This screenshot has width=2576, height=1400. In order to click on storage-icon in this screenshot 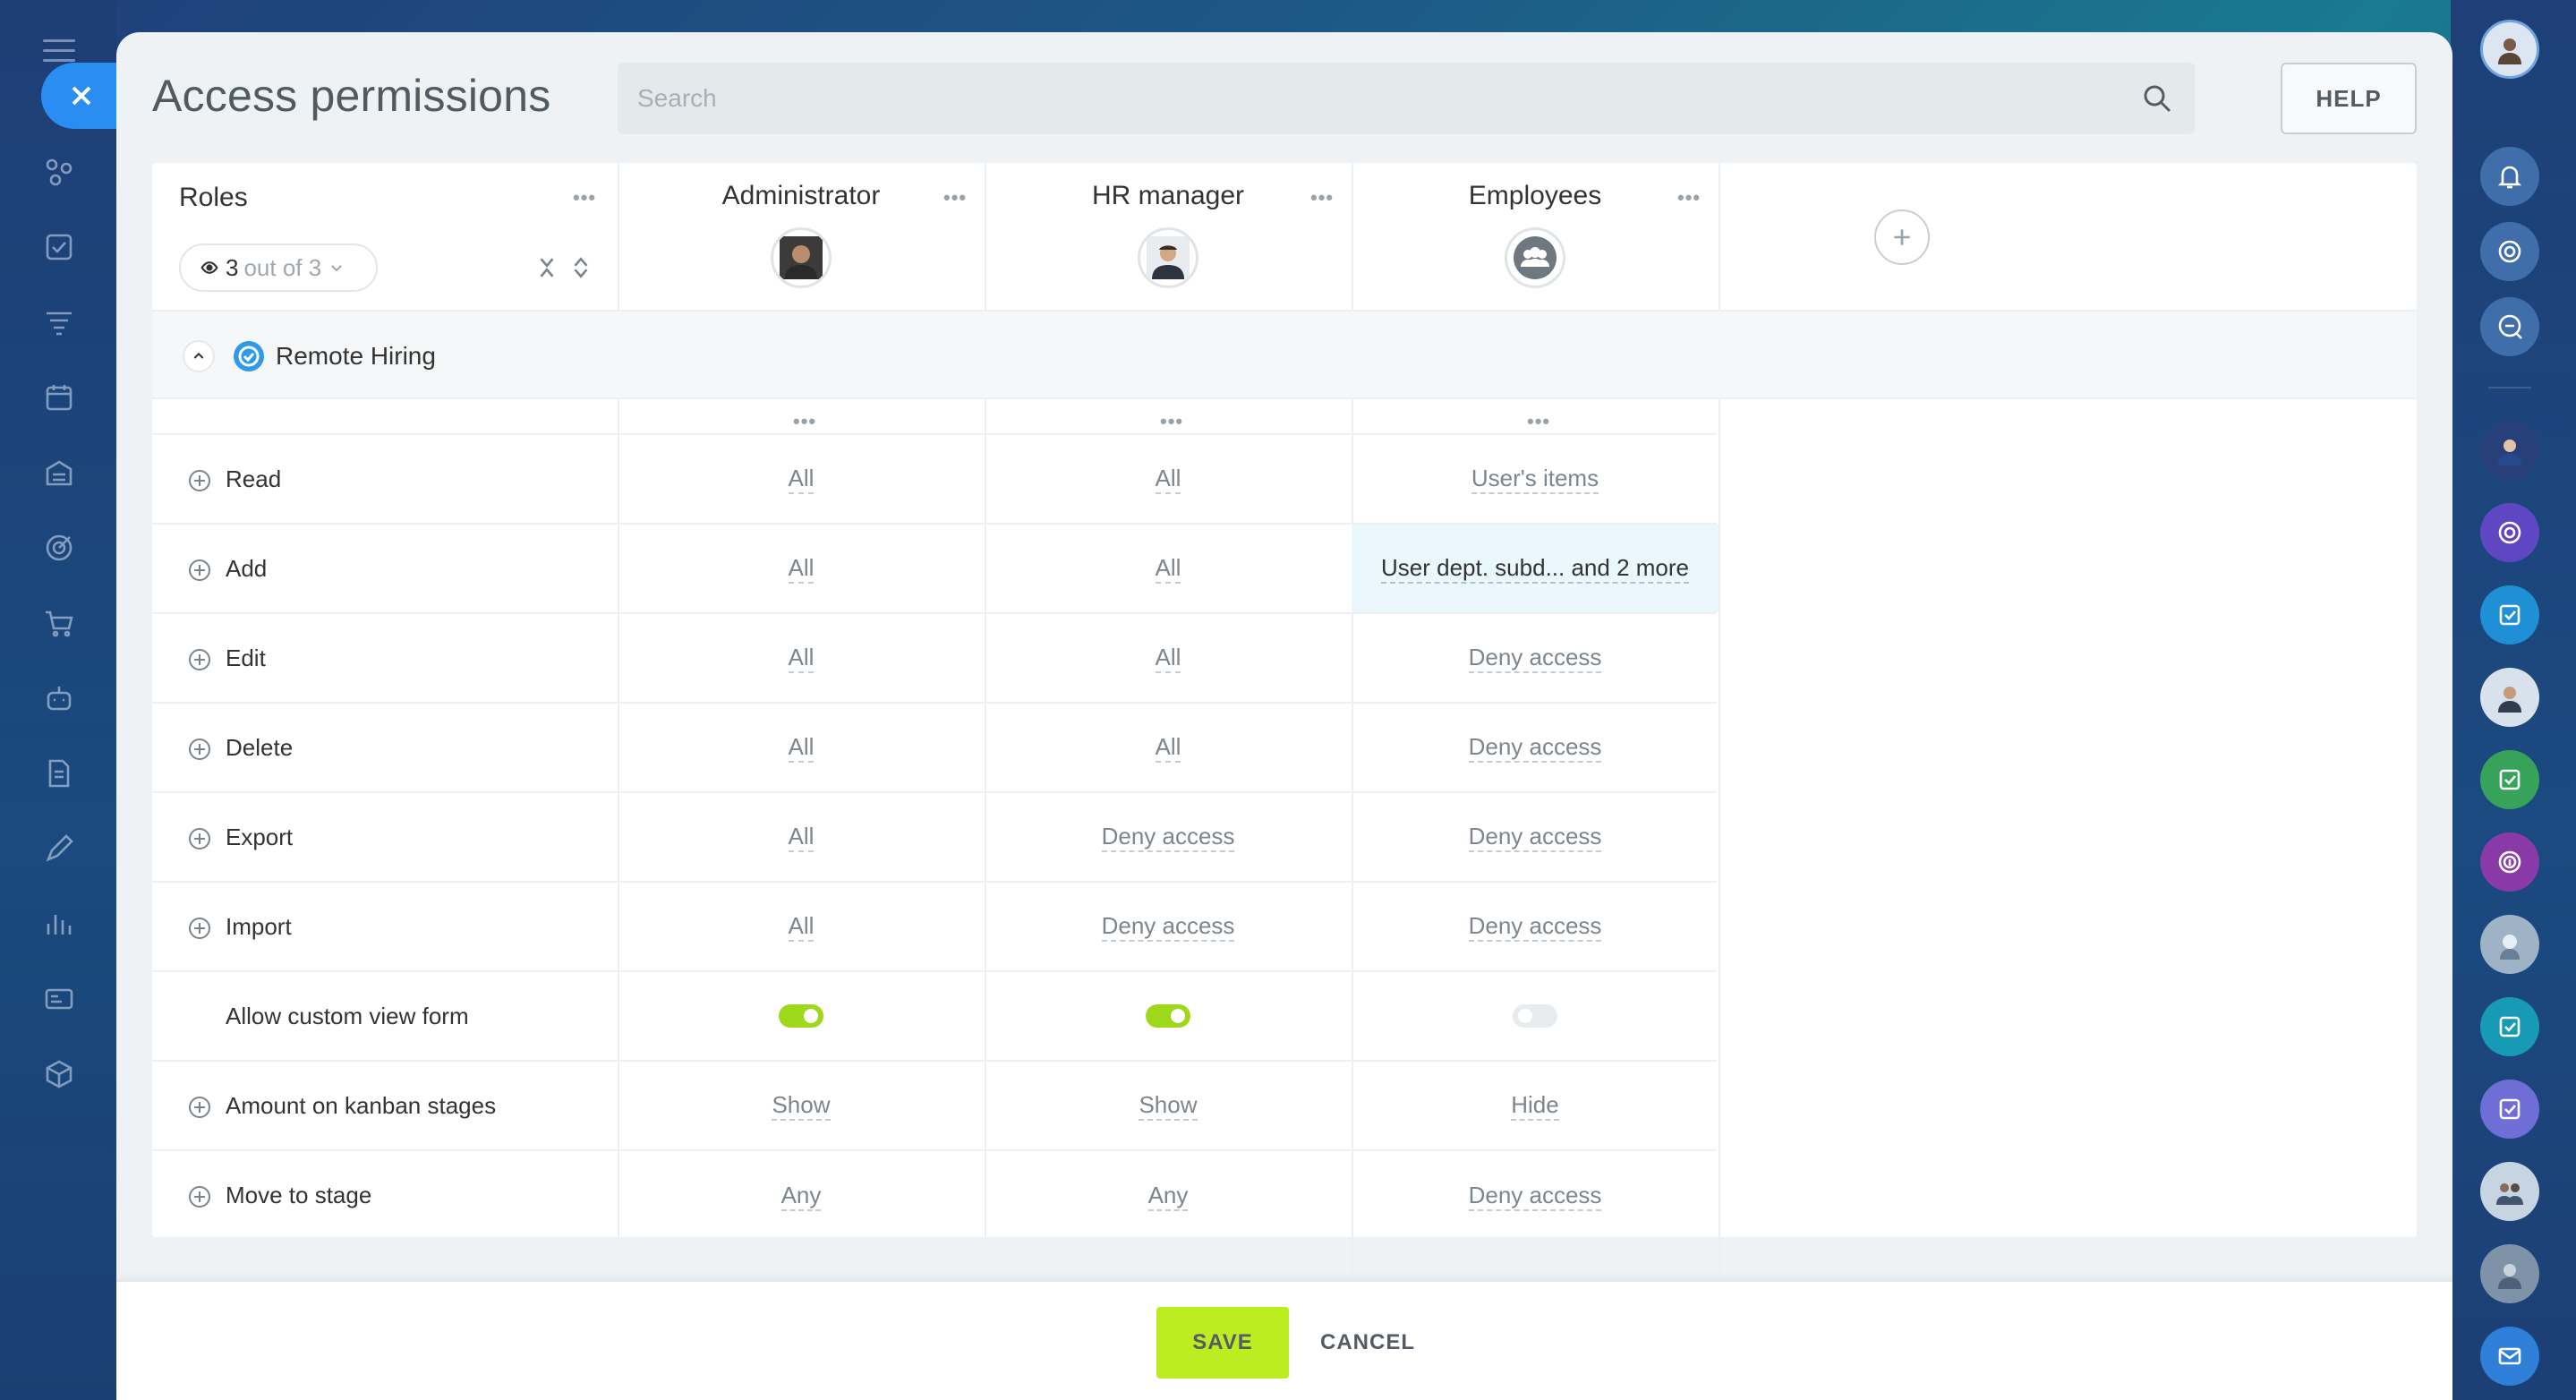, I will do `click(59, 472)`.